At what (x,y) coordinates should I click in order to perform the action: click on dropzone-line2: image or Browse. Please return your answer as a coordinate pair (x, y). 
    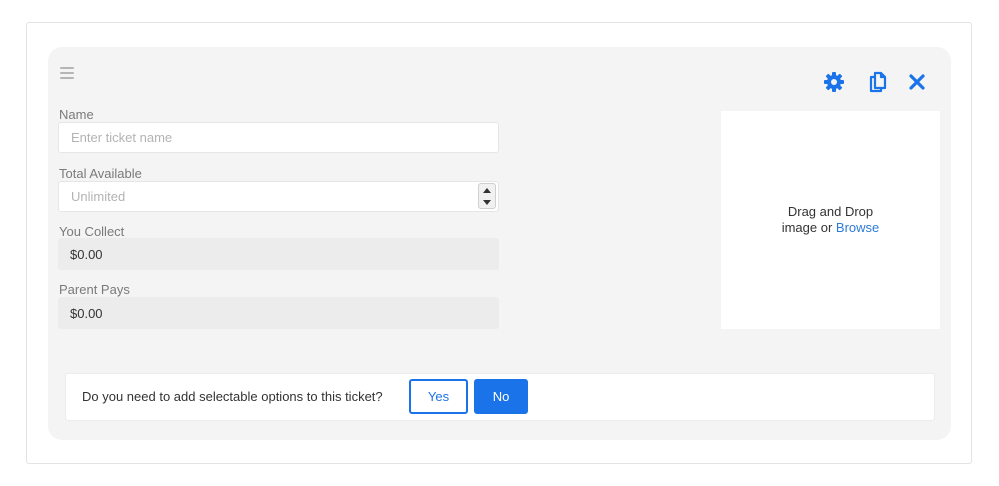
    Looking at the image, I should click on (831, 228).